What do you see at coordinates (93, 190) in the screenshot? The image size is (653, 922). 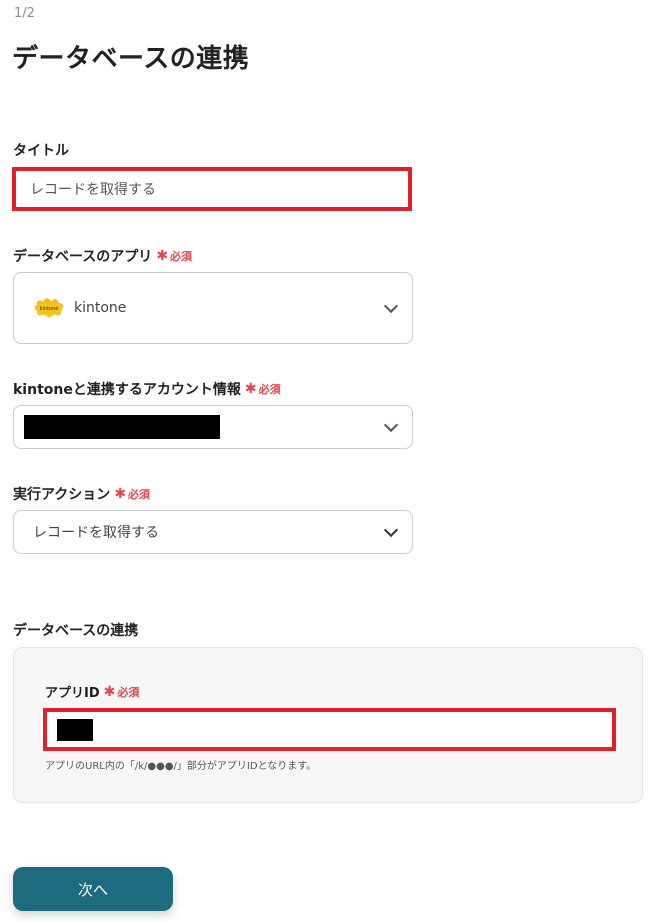 I see `title-input-value: レコードを取得する` at bounding box center [93, 190].